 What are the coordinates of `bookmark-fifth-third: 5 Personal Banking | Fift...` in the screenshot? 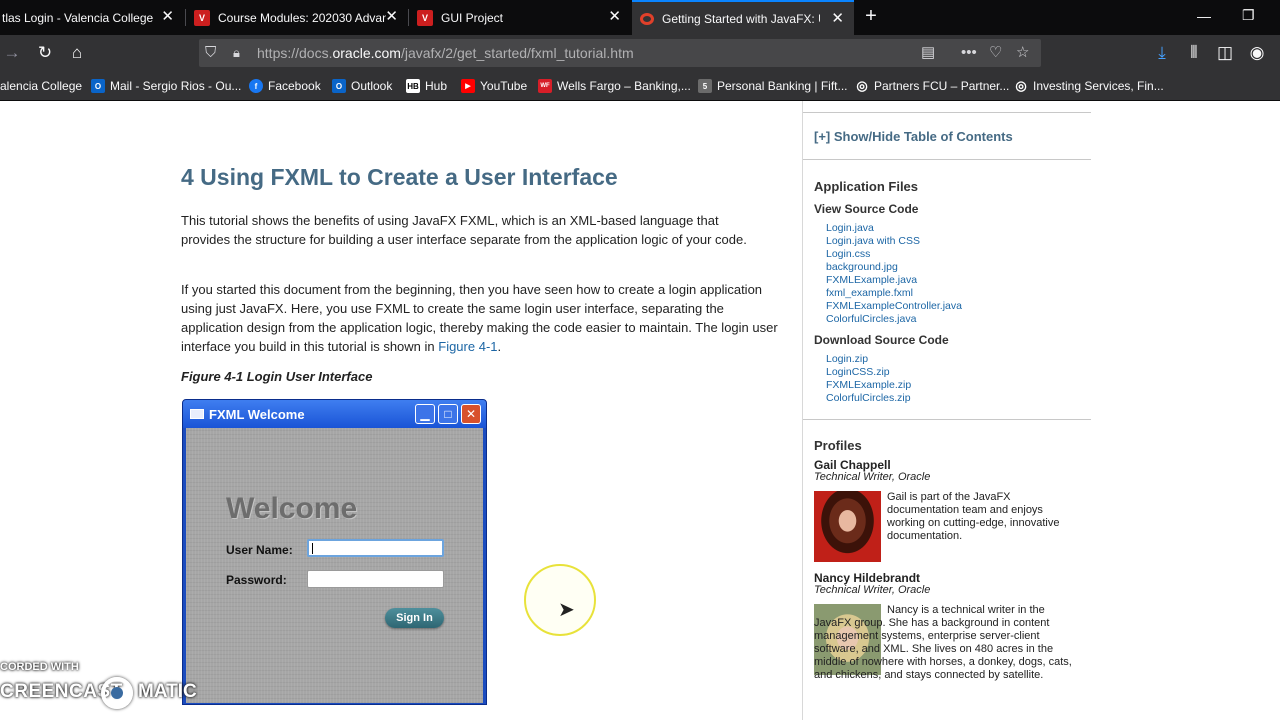 It's located at (773, 86).